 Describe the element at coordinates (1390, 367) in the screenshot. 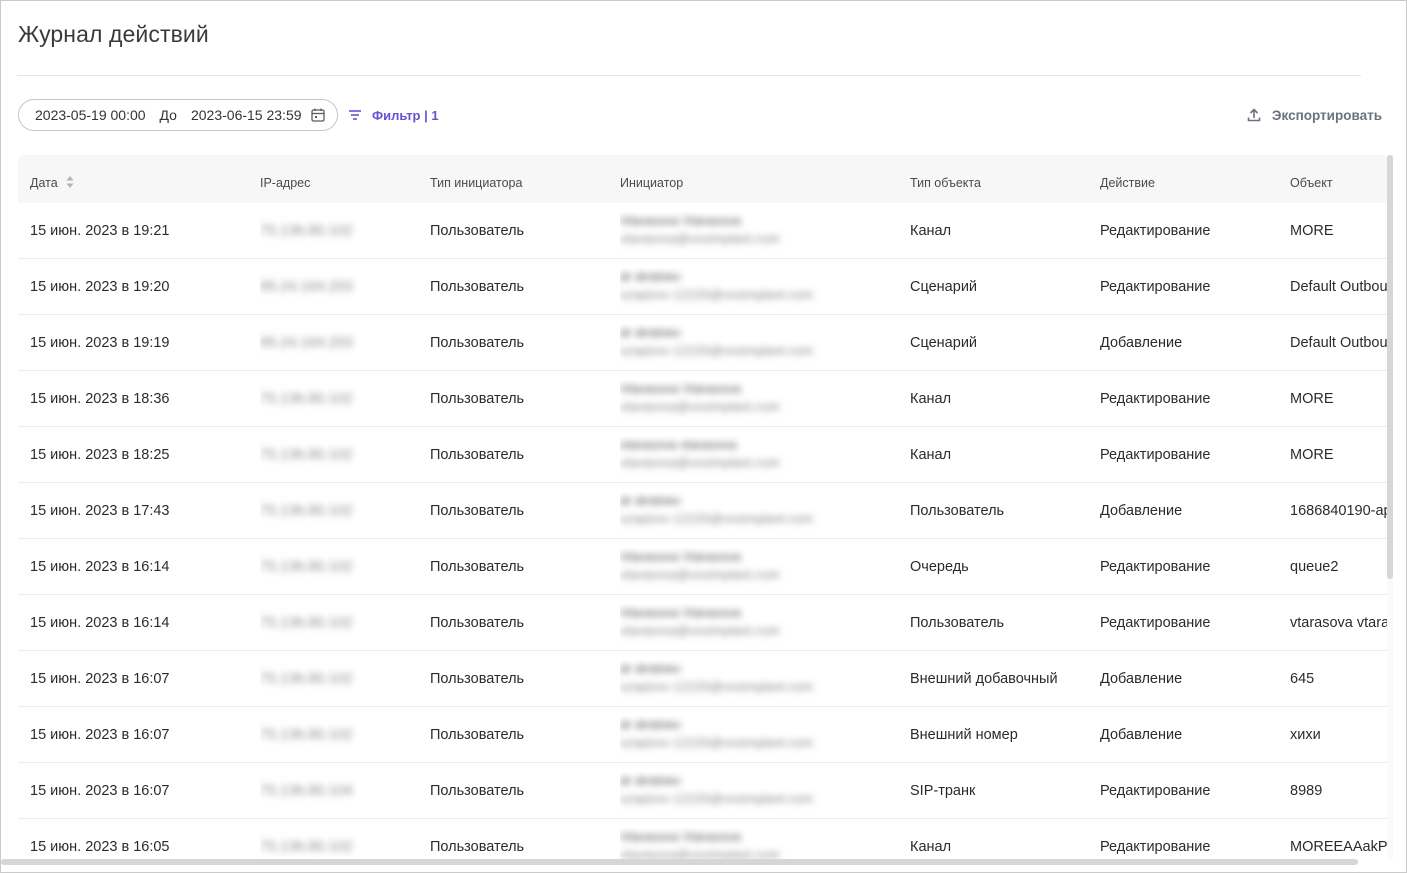

I see `vertical-scrollbar` at that location.